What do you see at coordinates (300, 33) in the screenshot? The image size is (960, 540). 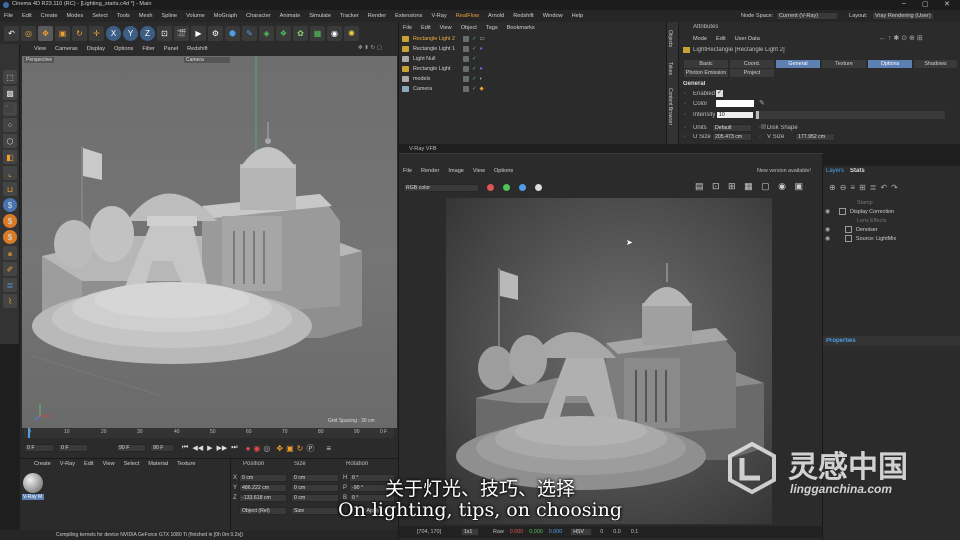 I see `deformer-icon: ✿` at bounding box center [300, 33].